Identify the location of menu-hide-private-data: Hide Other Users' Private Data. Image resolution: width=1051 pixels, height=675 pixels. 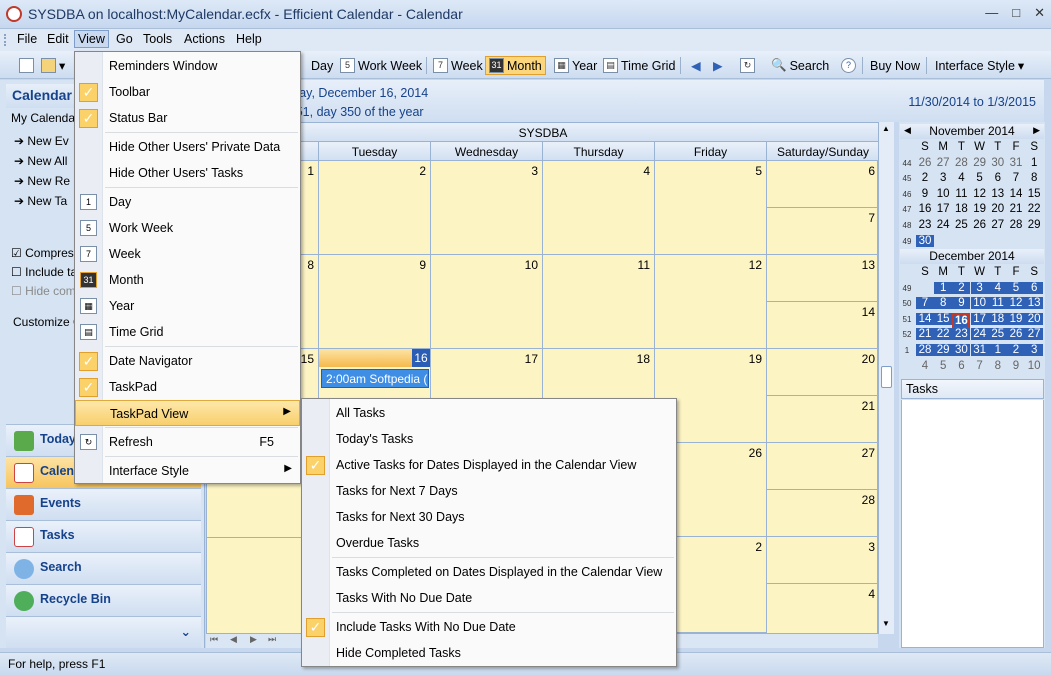
(187, 147).